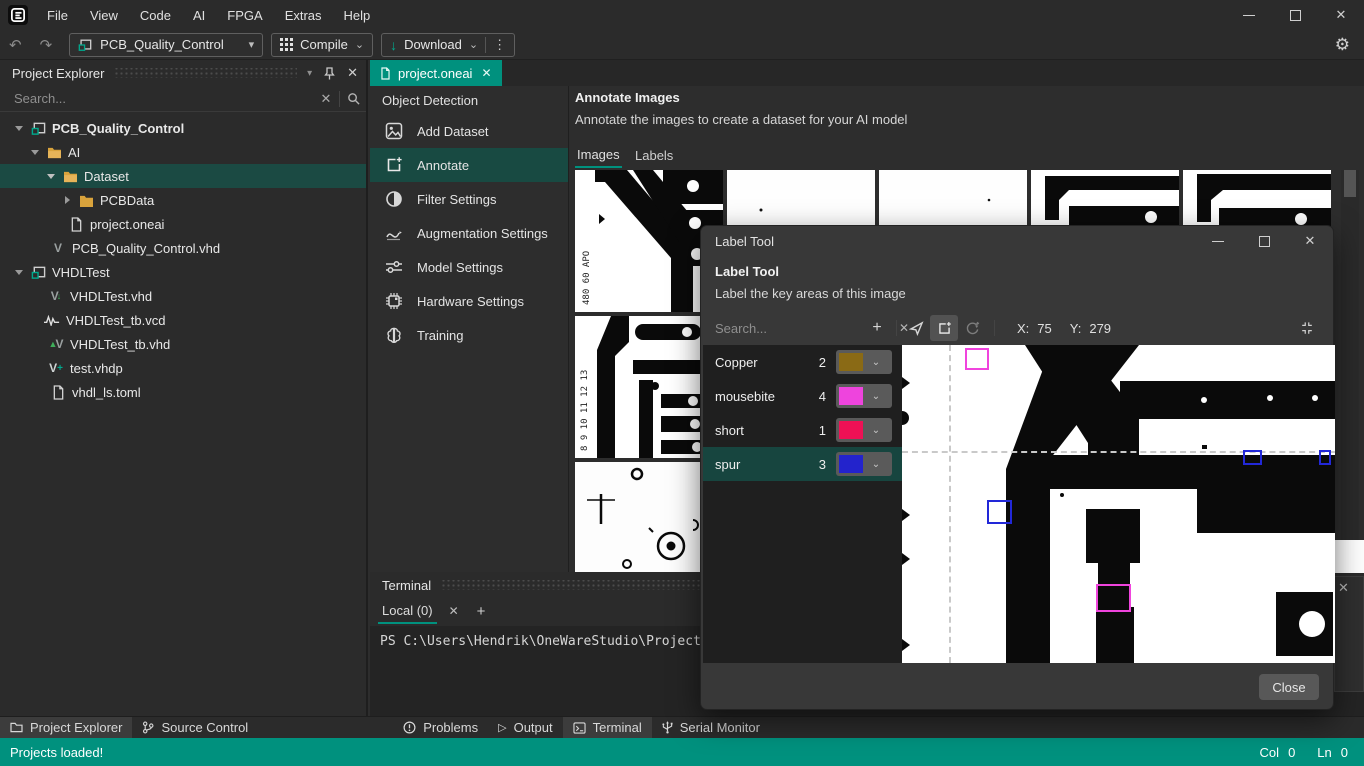 The width and height of the screenshot is (1364, 766). Describe the element at coordinates (57, 15) in the screenshot. I see `menu-file: File` at that location.